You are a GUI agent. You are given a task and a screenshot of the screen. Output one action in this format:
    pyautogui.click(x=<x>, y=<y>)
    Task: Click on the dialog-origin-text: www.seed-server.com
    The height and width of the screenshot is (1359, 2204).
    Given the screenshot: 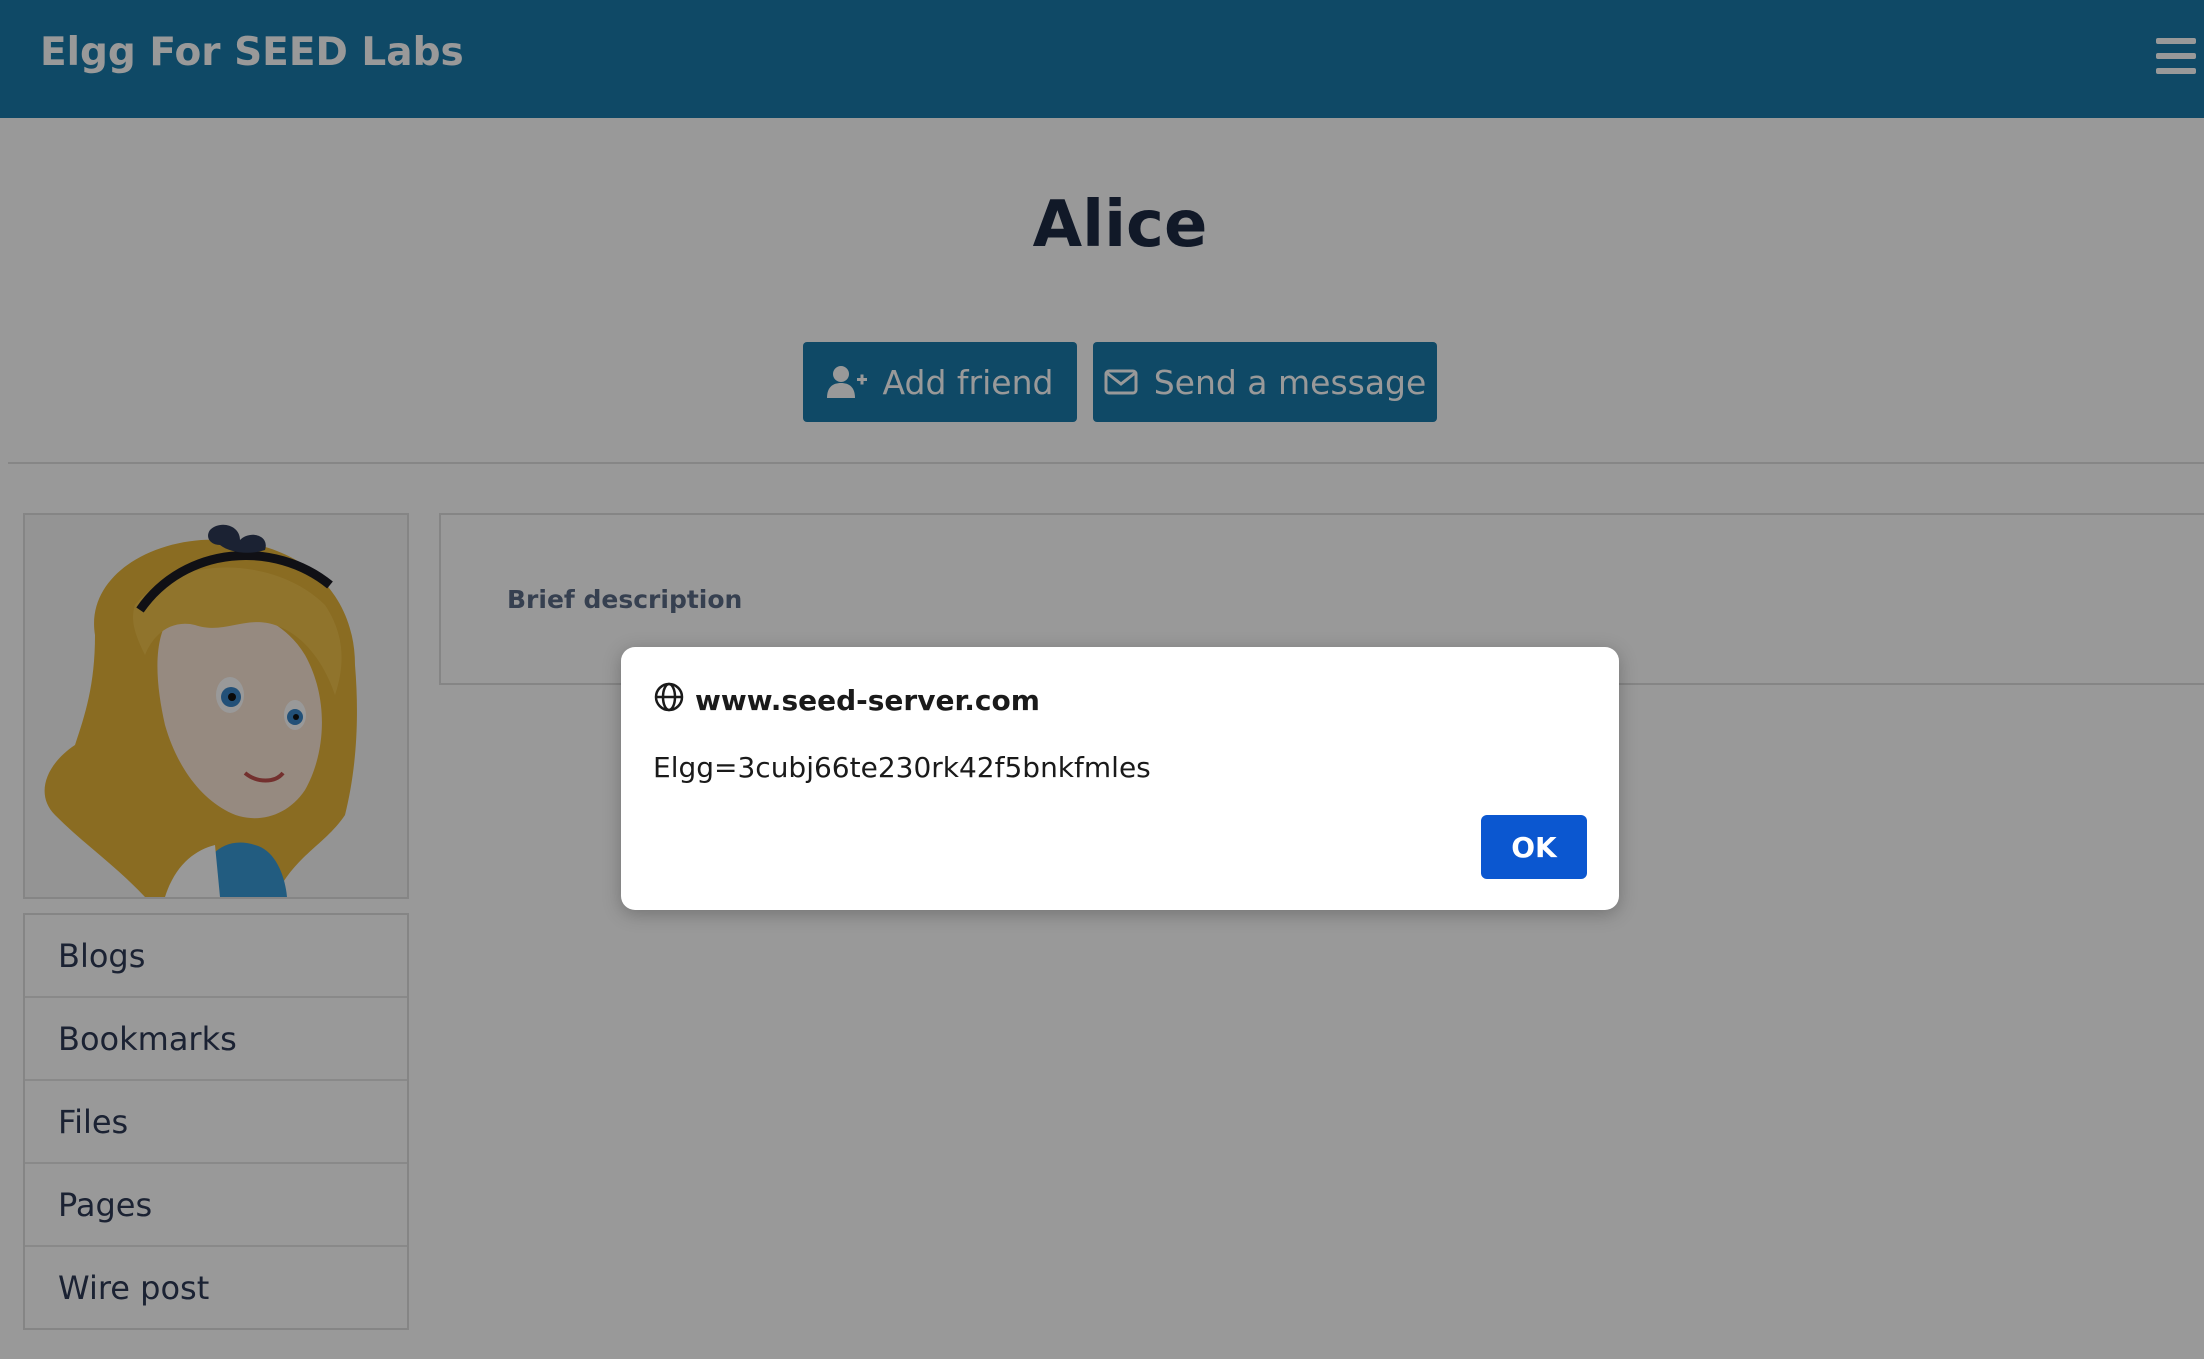 What is the action you would take?
    pyautogui.click(x=867, y=700)
    